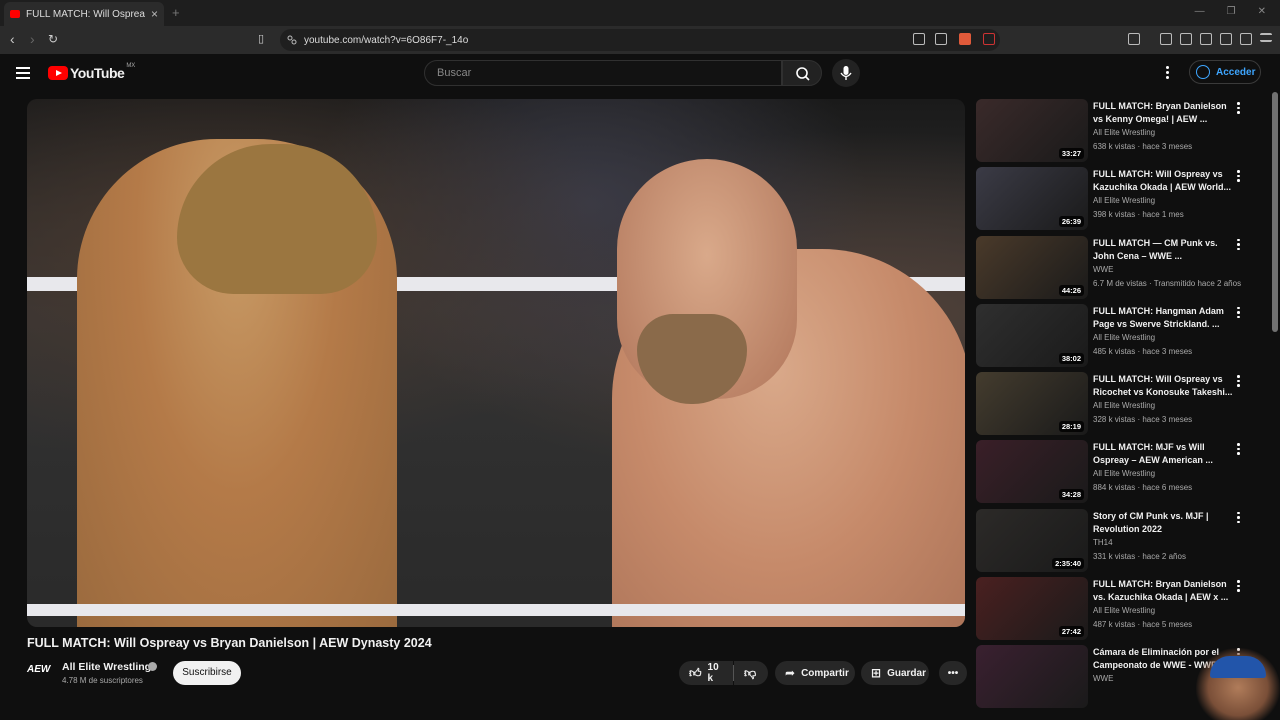  I want to click on reload-icon: ↻, so click(53, 39).